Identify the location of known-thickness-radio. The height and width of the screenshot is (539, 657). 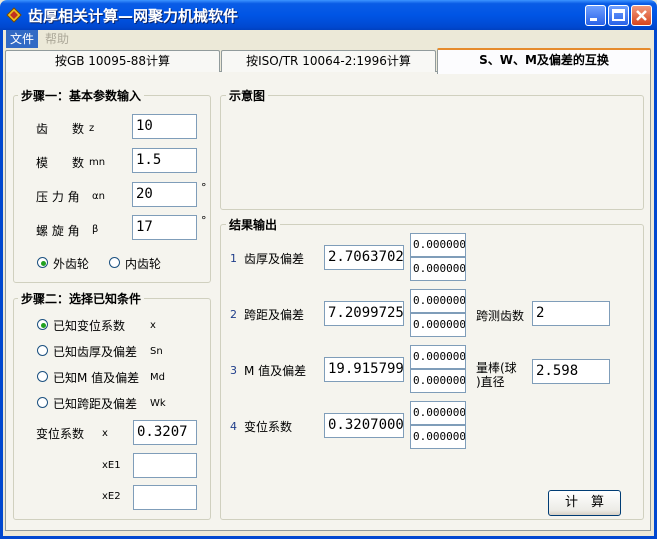
(42, 350).